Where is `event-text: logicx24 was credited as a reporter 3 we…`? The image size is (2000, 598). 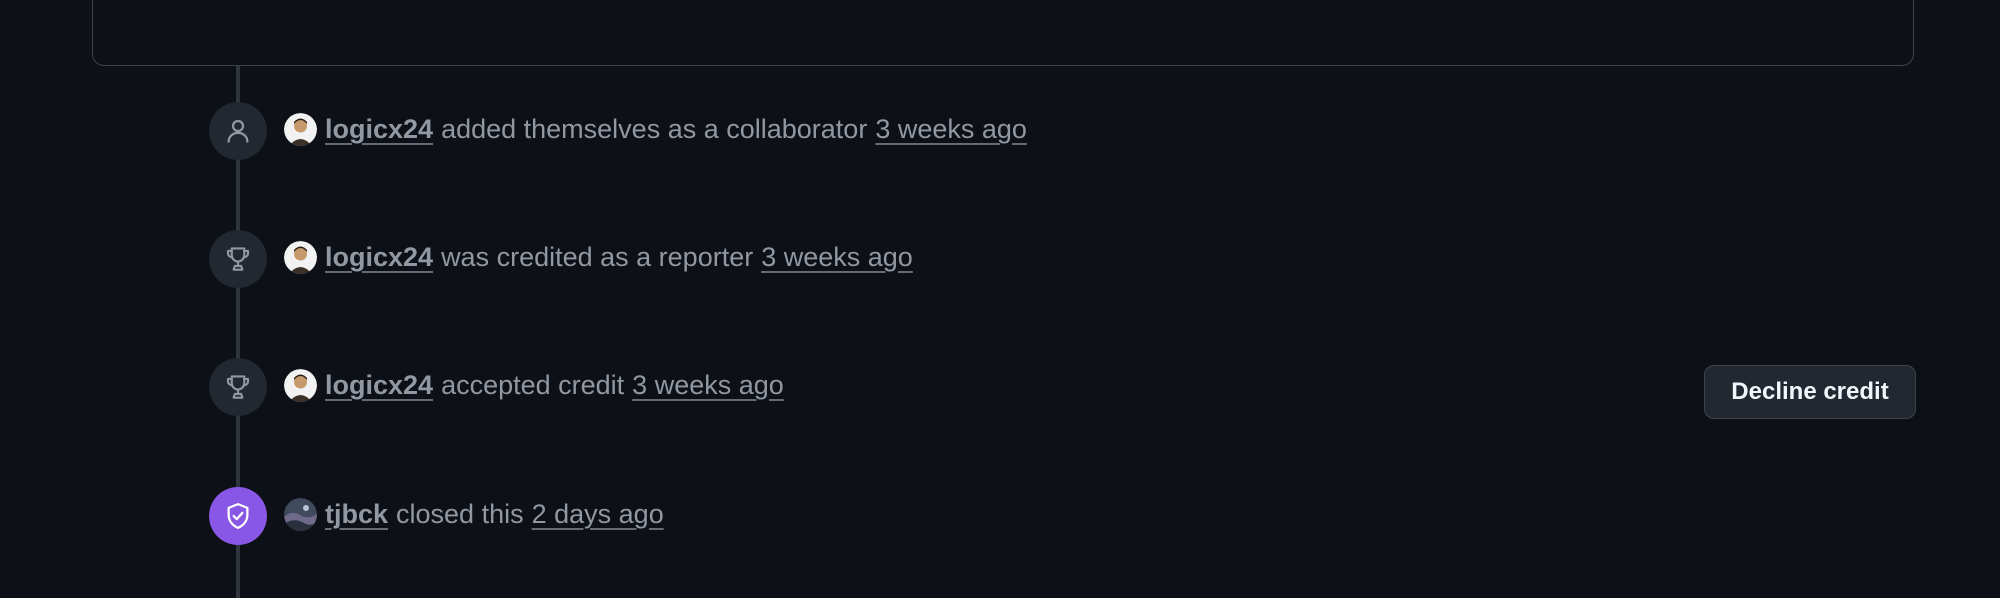 event-text: logicx24 was credited as a reporter 3 we… is located at coordinates (598, 257).